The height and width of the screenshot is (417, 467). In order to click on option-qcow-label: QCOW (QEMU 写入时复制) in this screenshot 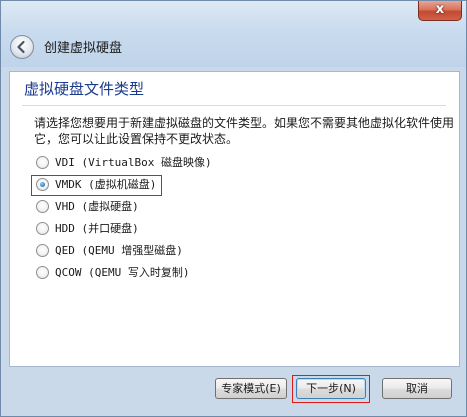, I will do `click(122, 272)`.